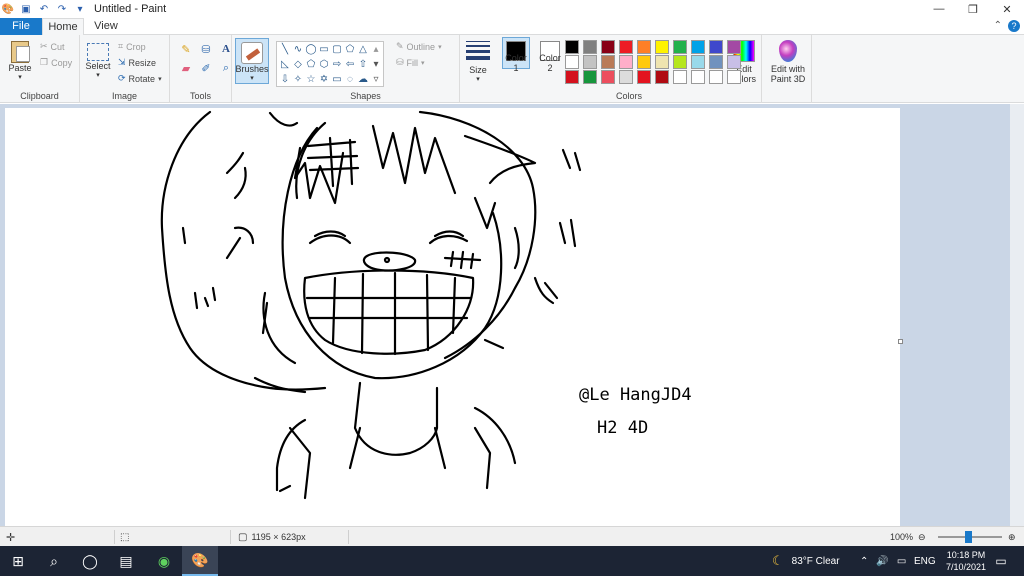  Describe the element at coordinates (1001, 561) in the screenshot. I see `notifications-button: ▭` at that location.